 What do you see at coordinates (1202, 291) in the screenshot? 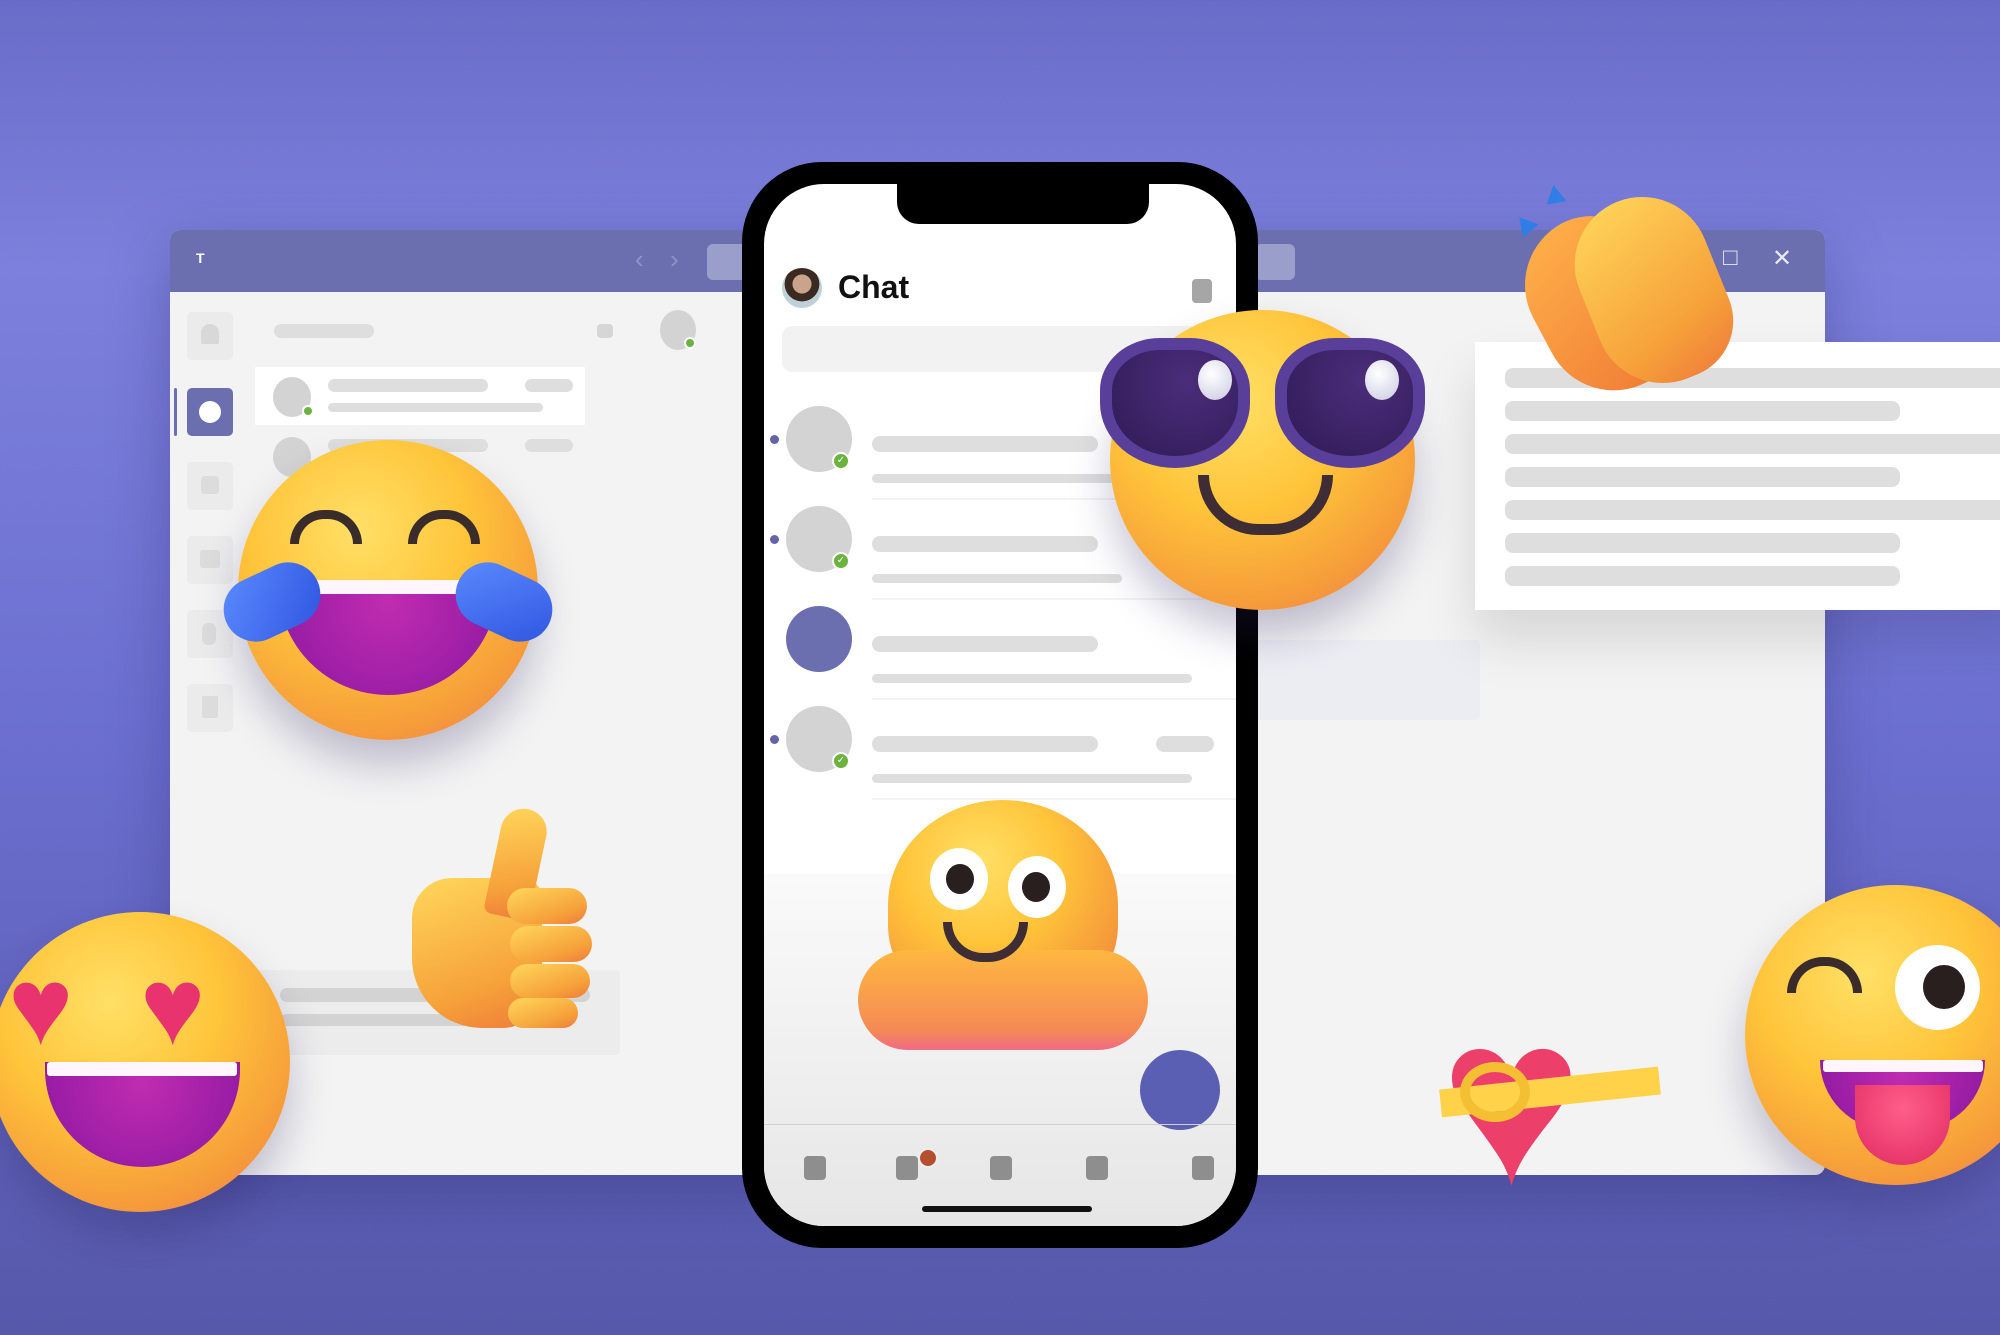
I see `compose-icon` at bounding box center [1202, 291].